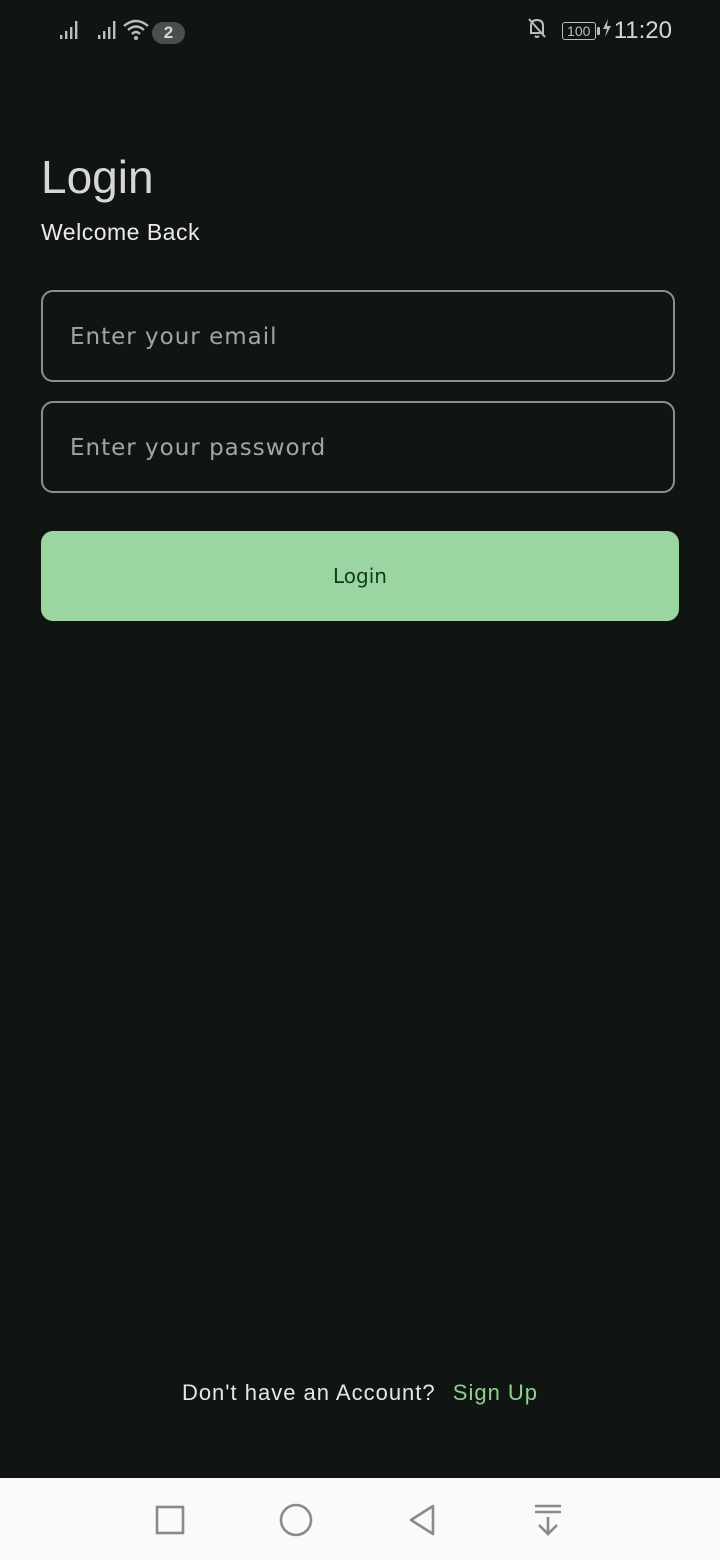  What do you see at coordinates (537, 30) in the screenshot?
I see `bell-off-icon` at bounding box center [537, 30].